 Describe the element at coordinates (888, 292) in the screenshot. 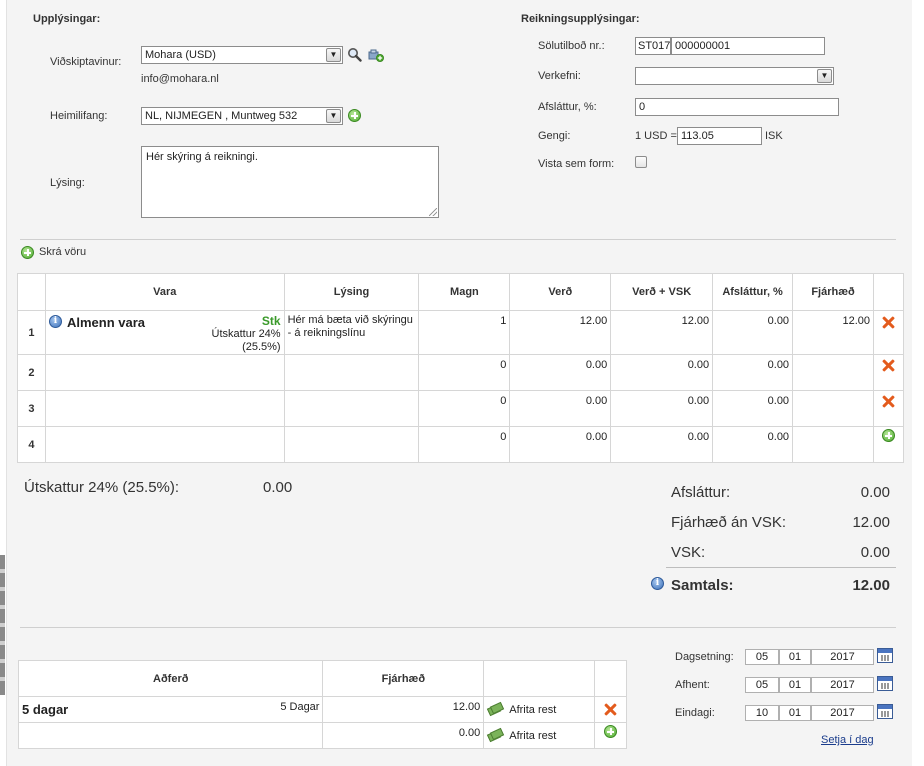

I see `header-action` at that location.